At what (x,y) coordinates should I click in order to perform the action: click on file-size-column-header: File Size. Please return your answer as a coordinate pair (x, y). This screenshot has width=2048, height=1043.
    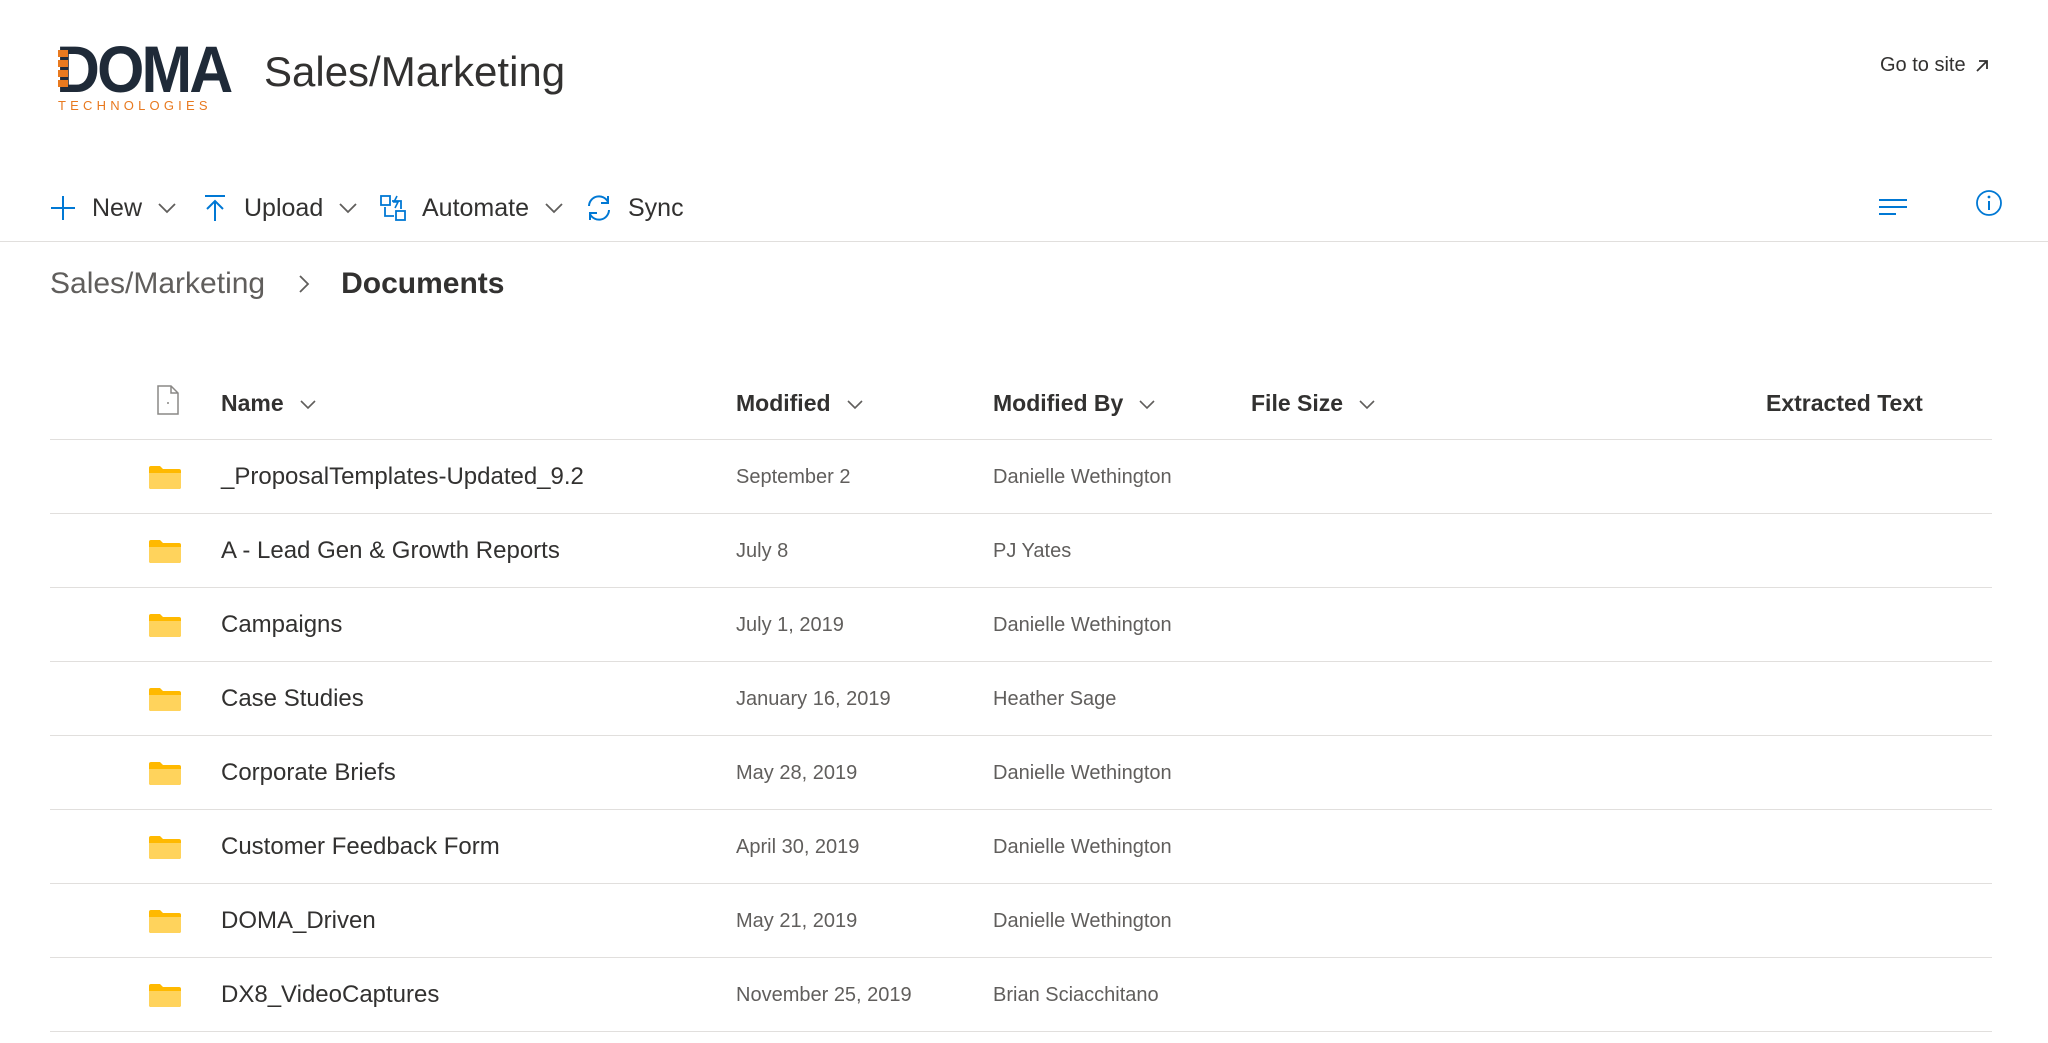
    Looking at the image, I should click on (1314, 403).